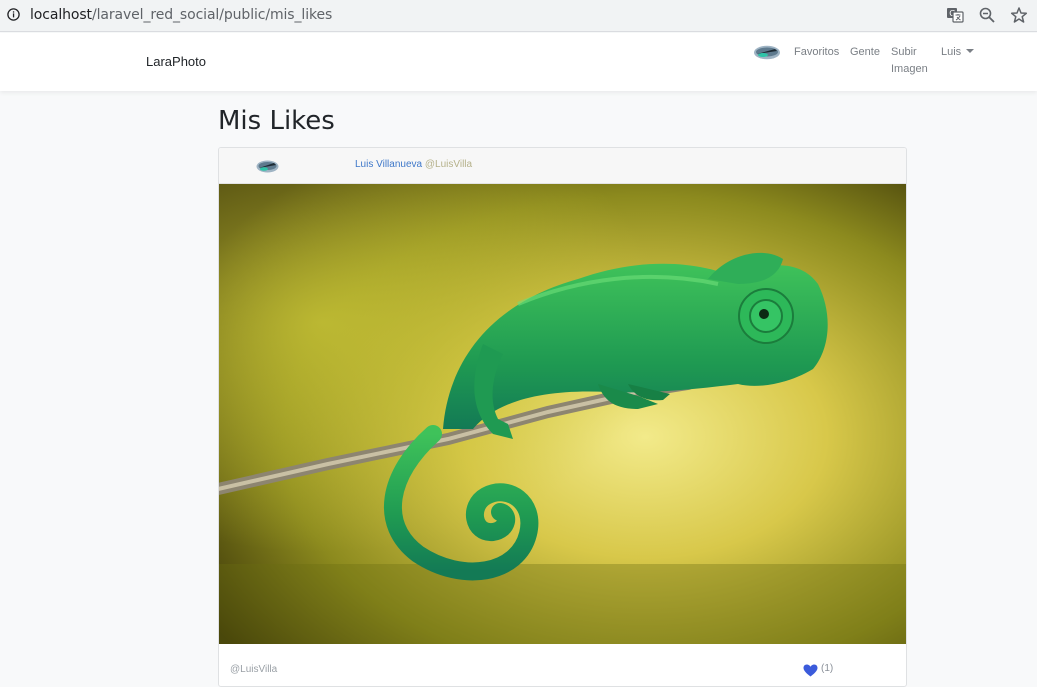  What do you see at coordinates (267, 166) in the screenshot?
I see `author-avatar-icon` at bounding box center [267, 166].